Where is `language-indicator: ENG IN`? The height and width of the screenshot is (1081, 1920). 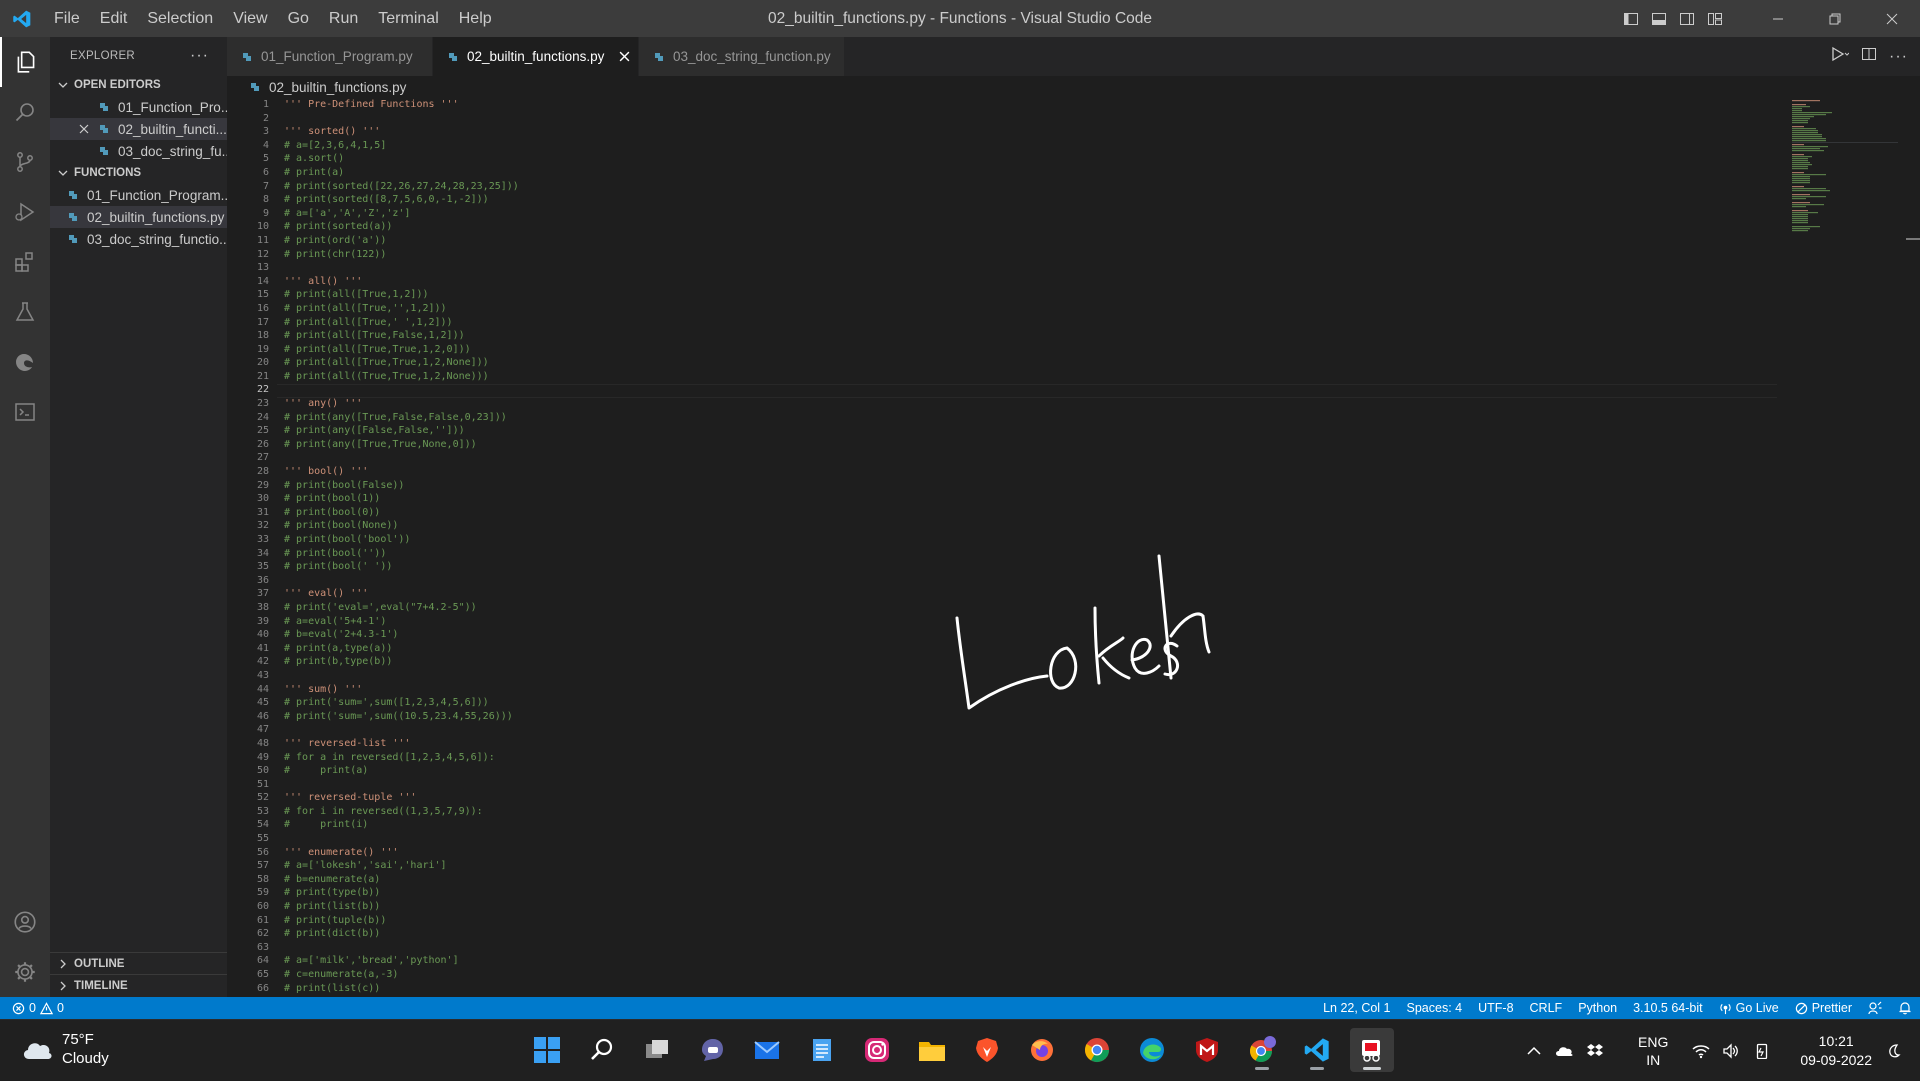
language-indicator: ENG IN is located at coordinates (1653, 1051).